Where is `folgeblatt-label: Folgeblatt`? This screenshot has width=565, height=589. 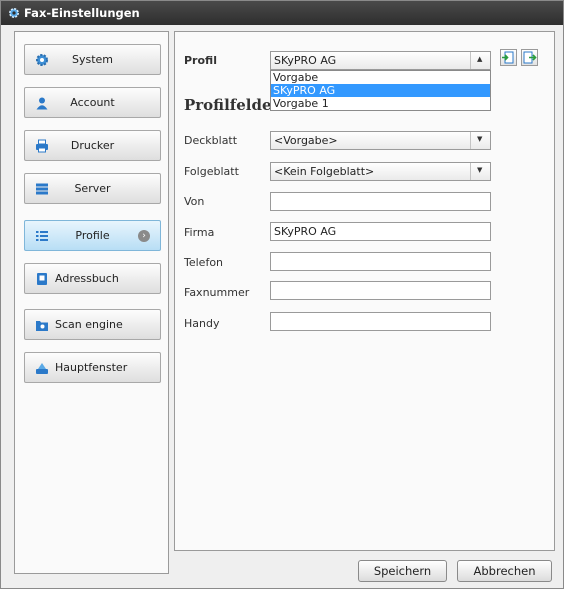 folgeblatt-label: Folgeblatt is located at coordinates (211, 171).